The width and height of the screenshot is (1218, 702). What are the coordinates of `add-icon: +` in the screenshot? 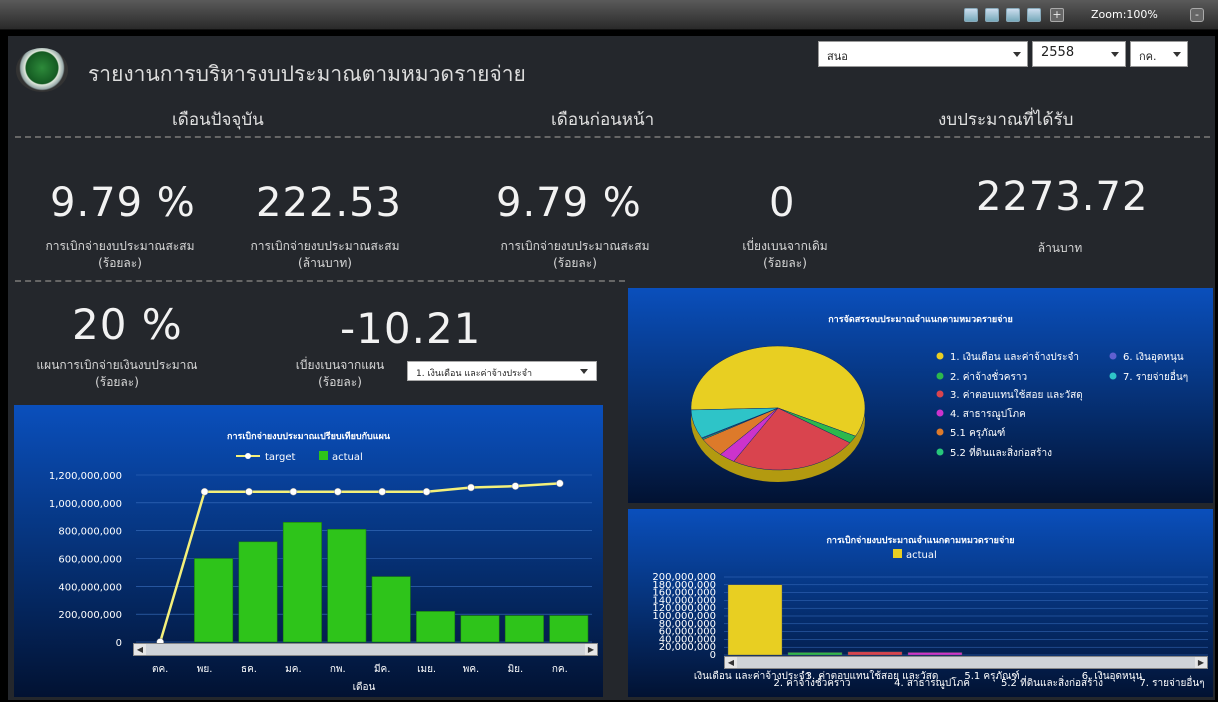 It's located at (1057, 15).